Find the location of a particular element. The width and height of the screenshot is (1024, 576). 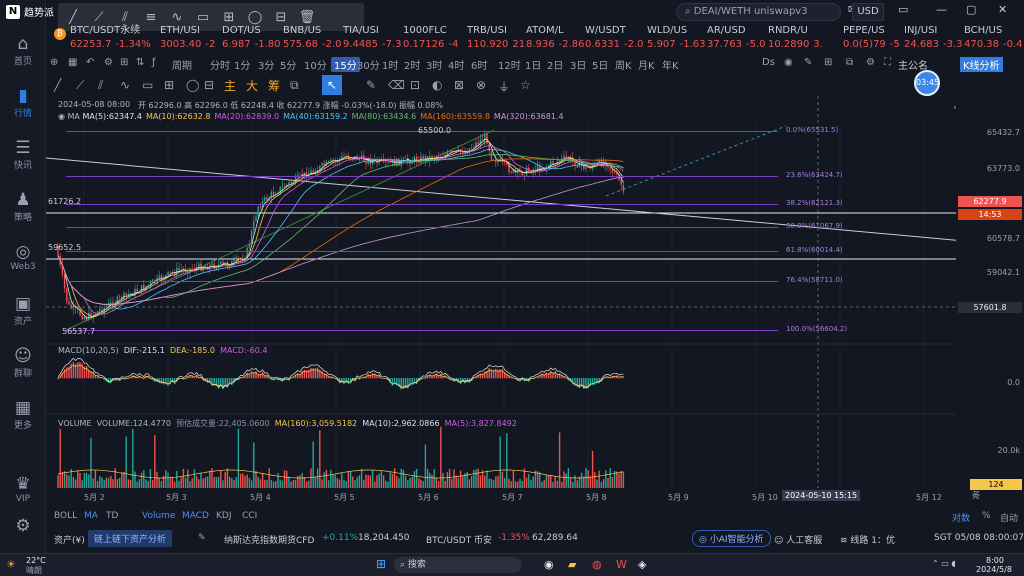

rect-tool-icon: ▭ is located at coordinates (203, 17).